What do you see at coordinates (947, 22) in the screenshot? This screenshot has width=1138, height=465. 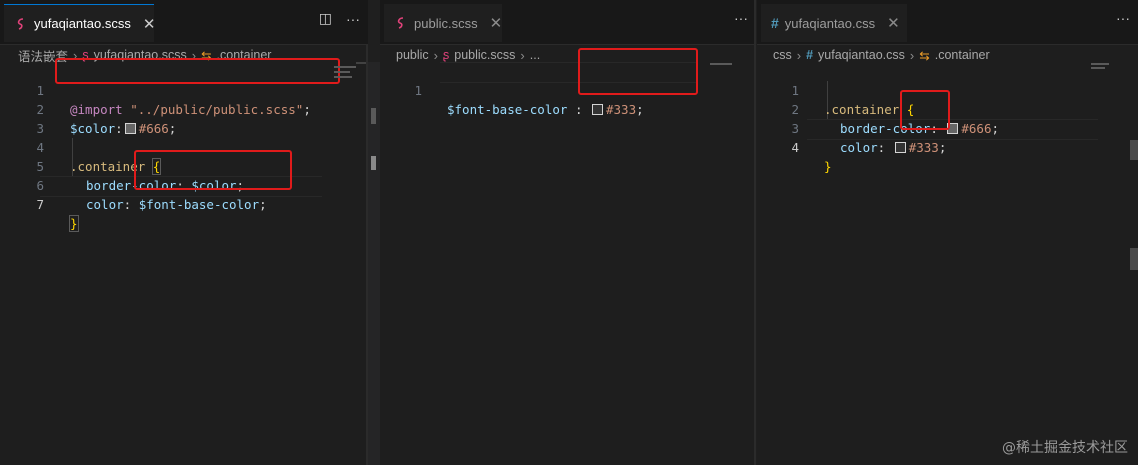 I see `tab-bar: # yufaqiantao.css ✕ ···` at bounding box center [947, 22].